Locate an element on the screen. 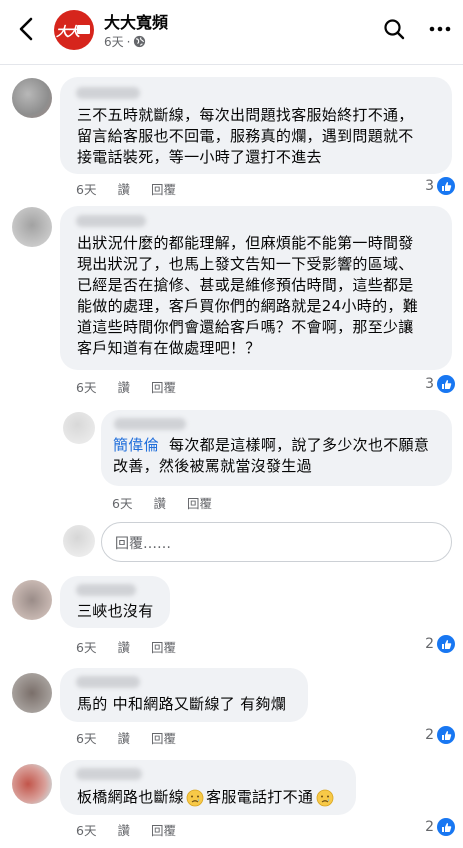 Image resolution: width=463 pixels, height=848 pixels. page-avatar: 大大 is located at coordinates (74, 30).